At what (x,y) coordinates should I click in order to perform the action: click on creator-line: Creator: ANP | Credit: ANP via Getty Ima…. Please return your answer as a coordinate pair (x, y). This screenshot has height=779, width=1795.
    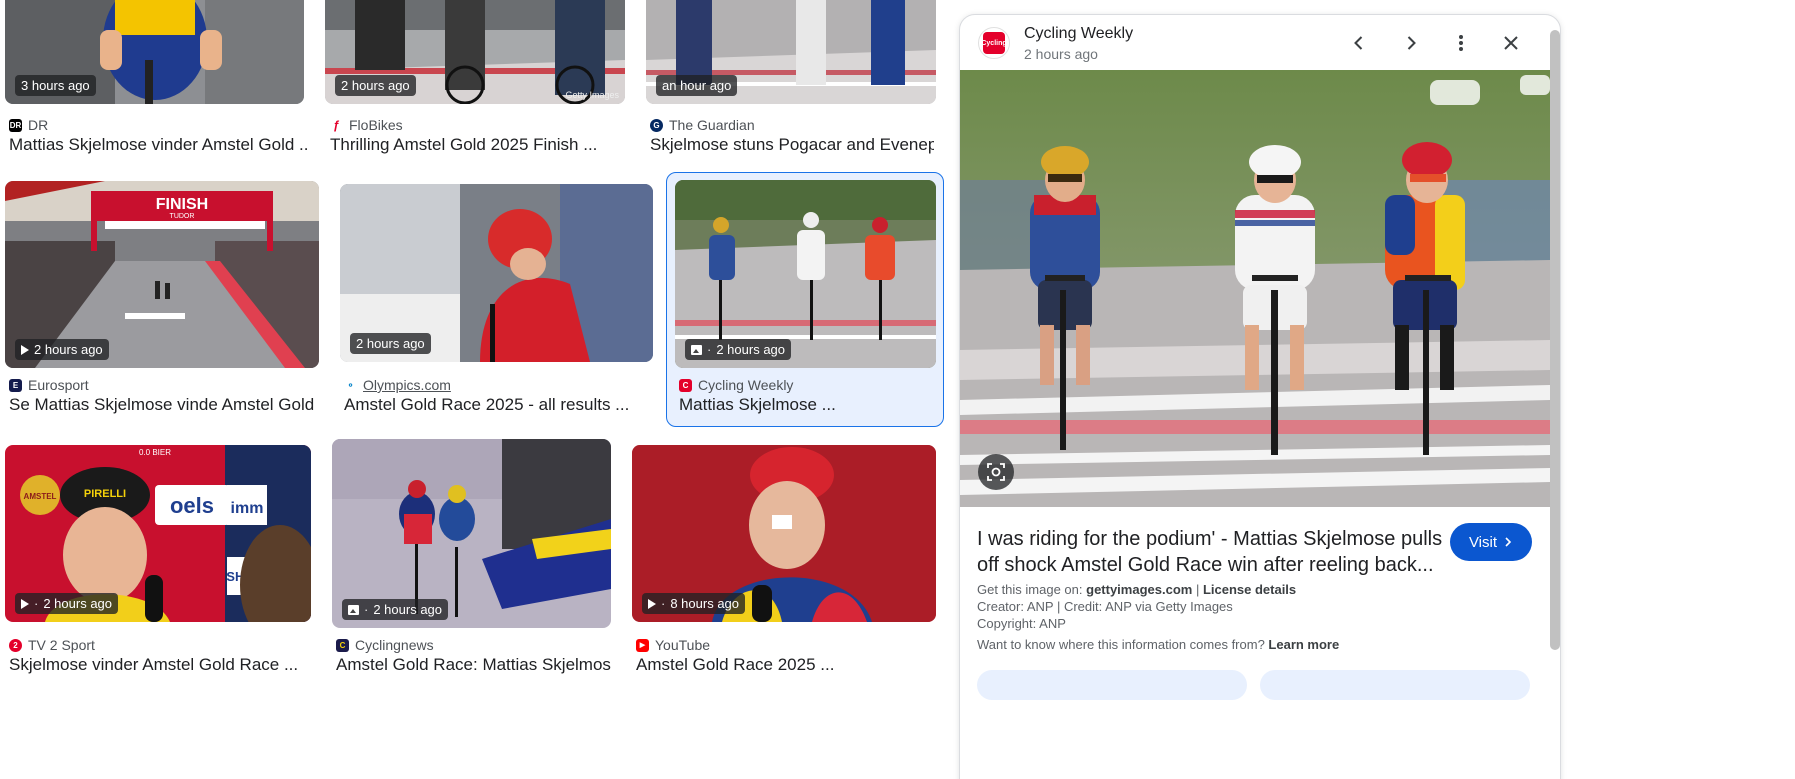
    Looking at the image, I should click on (1105, 606).